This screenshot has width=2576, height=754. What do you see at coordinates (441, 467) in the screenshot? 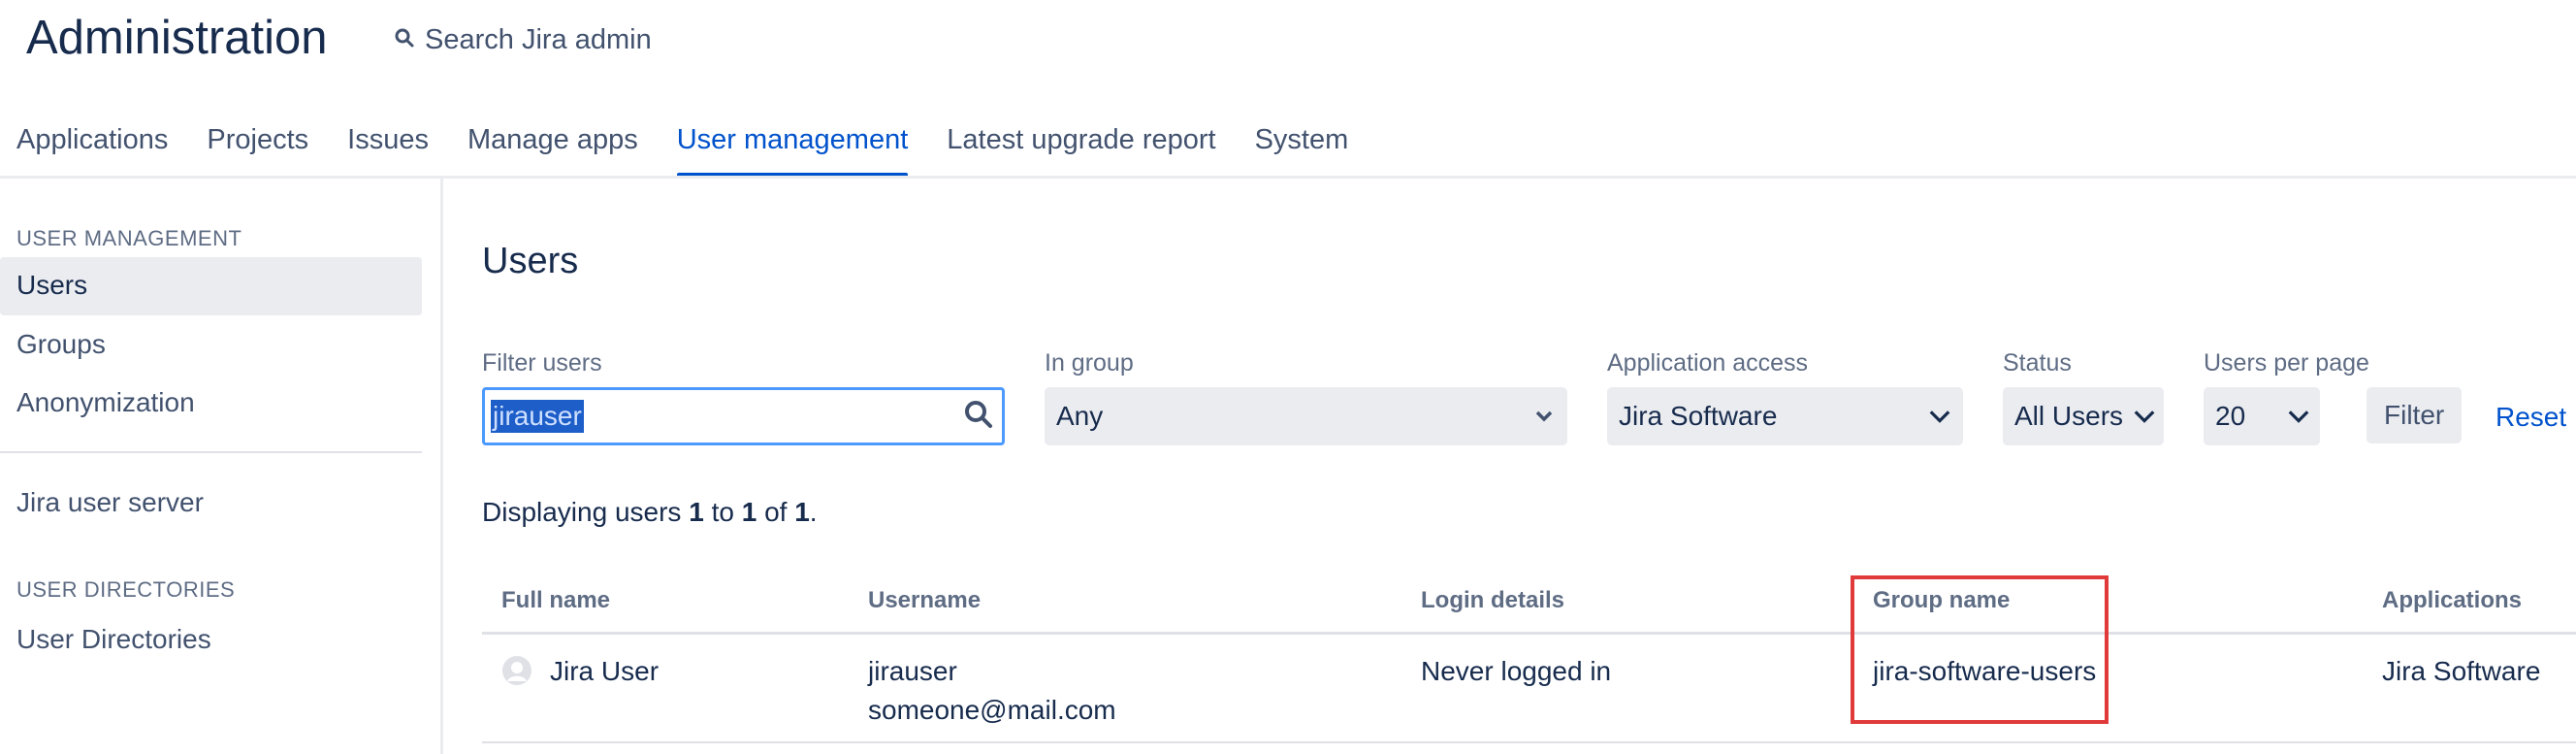
I see `sidebar-divider` at bounding box center [441, 467].